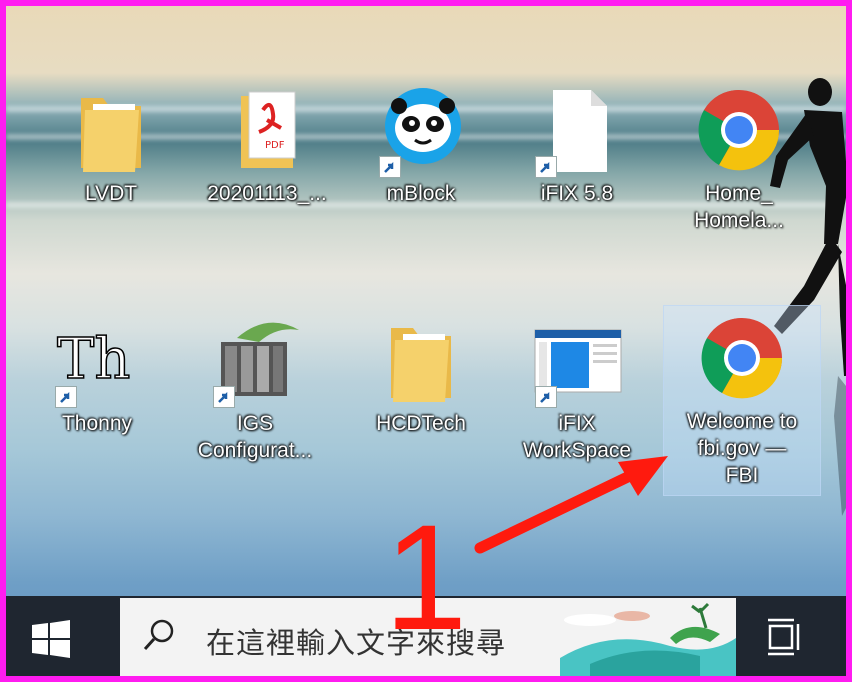  Describe the element at coordinates (275, 145) in the screenshot. I see `svg-text: PDF` at that location.